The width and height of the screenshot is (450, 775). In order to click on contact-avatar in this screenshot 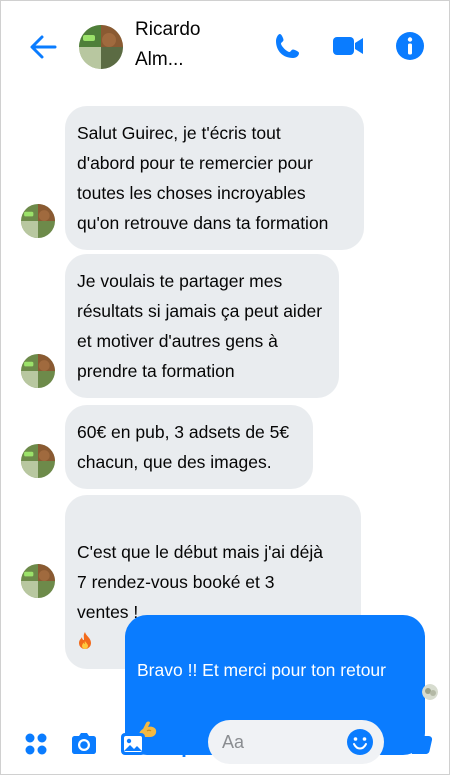, I will do `click(101, 47)`.